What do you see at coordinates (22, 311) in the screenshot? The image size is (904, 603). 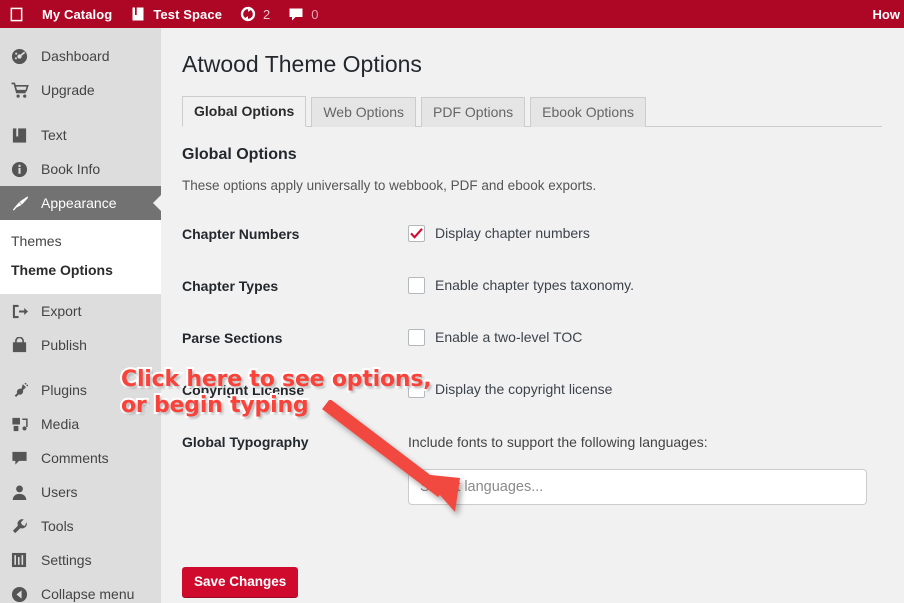 I see `export-icon` at bounding box center [22, 311].